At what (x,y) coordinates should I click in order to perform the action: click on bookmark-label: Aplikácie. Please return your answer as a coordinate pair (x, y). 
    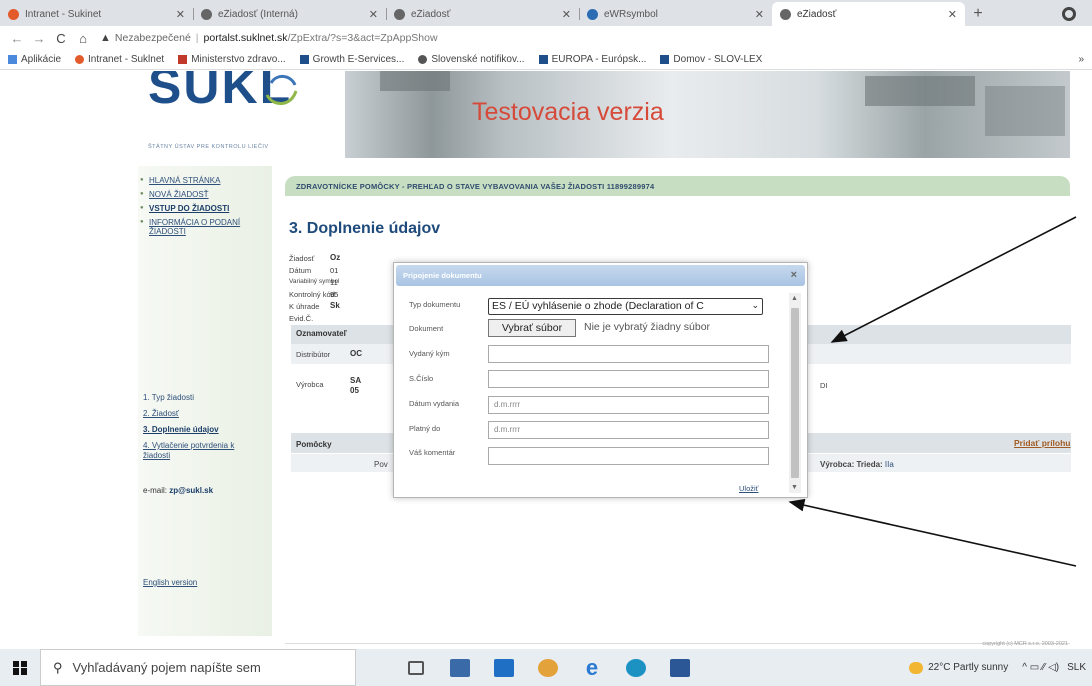
    Looking at the image, I should click on (41, 59).